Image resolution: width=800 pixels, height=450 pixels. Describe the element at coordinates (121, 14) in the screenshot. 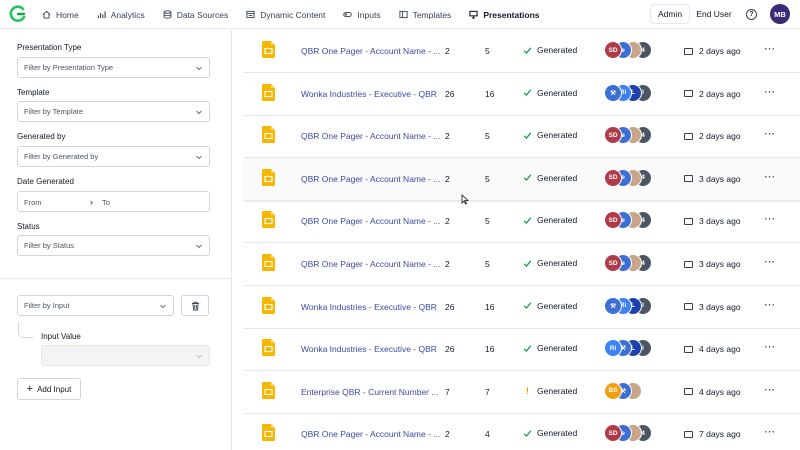

I see `nav-item-analytics: Analytics` at that location.